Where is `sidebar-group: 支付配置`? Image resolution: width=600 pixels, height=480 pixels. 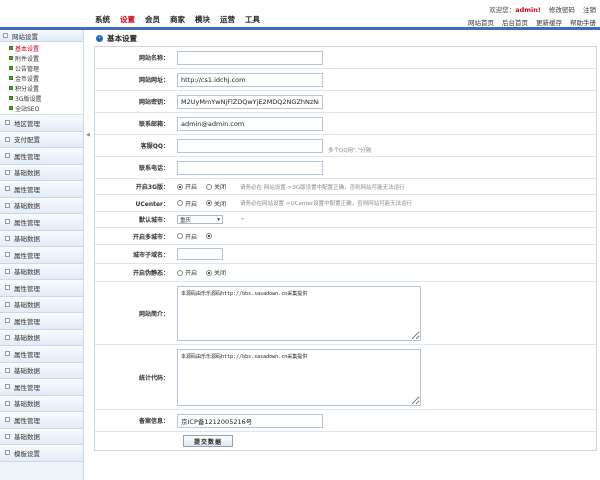
sidebar-group: 支付配置 is located at coordinates (41, 139).